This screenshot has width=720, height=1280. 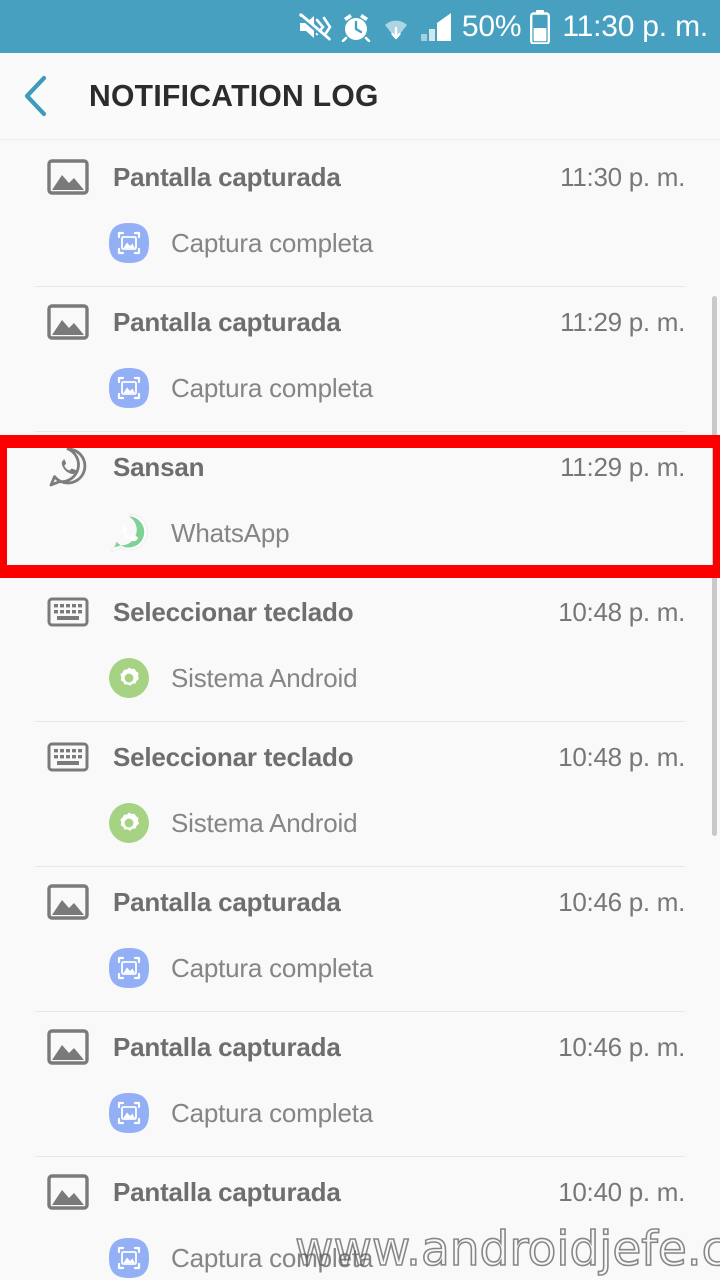 What do you see at coordinates (234, 95) in the screenshot?
I see `page-title: NOTIFICATION LOG` at bounding box center [234, 95].